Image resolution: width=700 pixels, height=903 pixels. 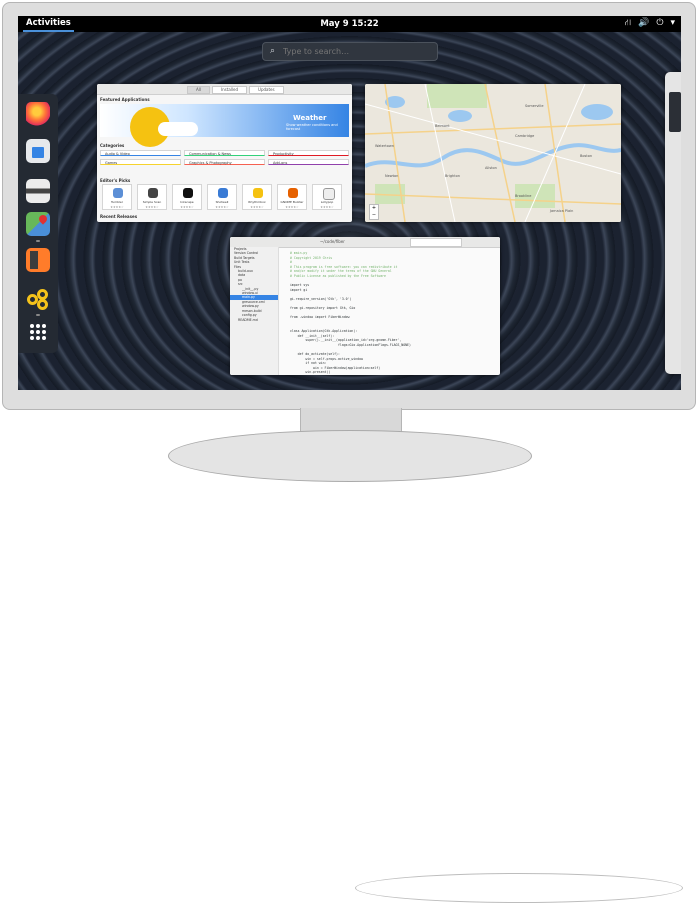 What do you see at coordinates (38, 151) in the screenshot?
I see `software-icon` at bounding box center [38, 151].